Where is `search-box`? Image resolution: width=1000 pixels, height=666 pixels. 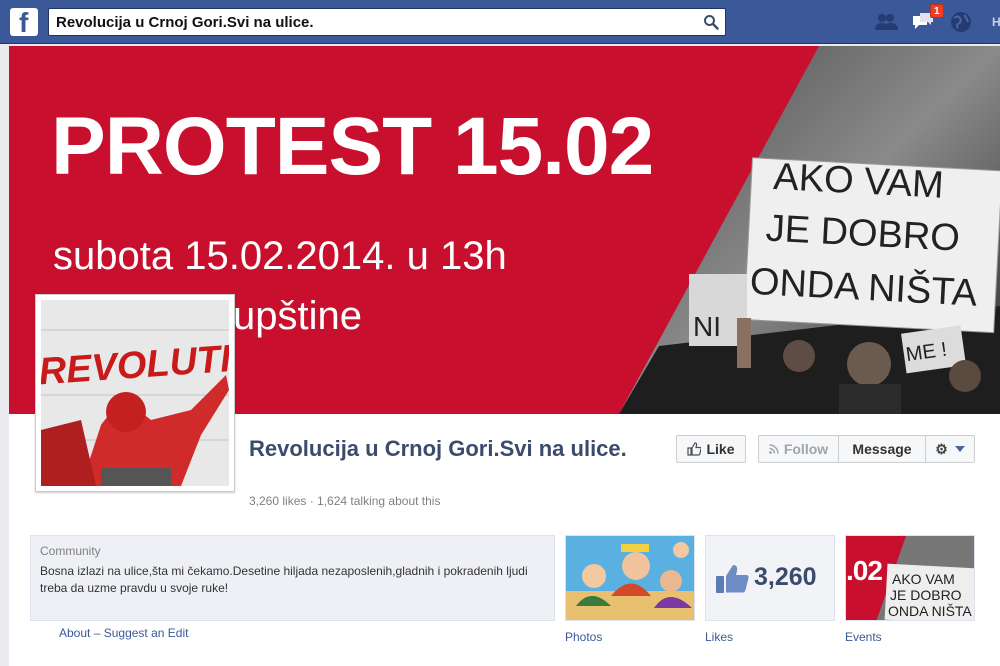
search-box is located at coordinates (387, 22).